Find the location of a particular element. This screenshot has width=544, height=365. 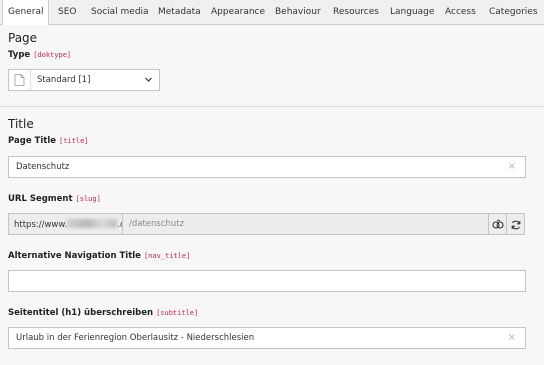

slug-prefix: https://www..de is located at coordinates (69, 224).